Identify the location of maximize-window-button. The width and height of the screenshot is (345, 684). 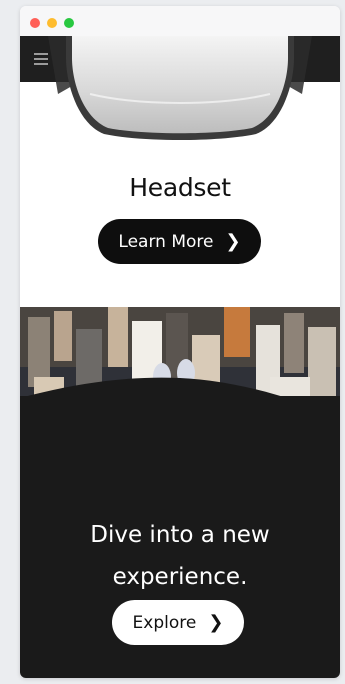
(69, 23).